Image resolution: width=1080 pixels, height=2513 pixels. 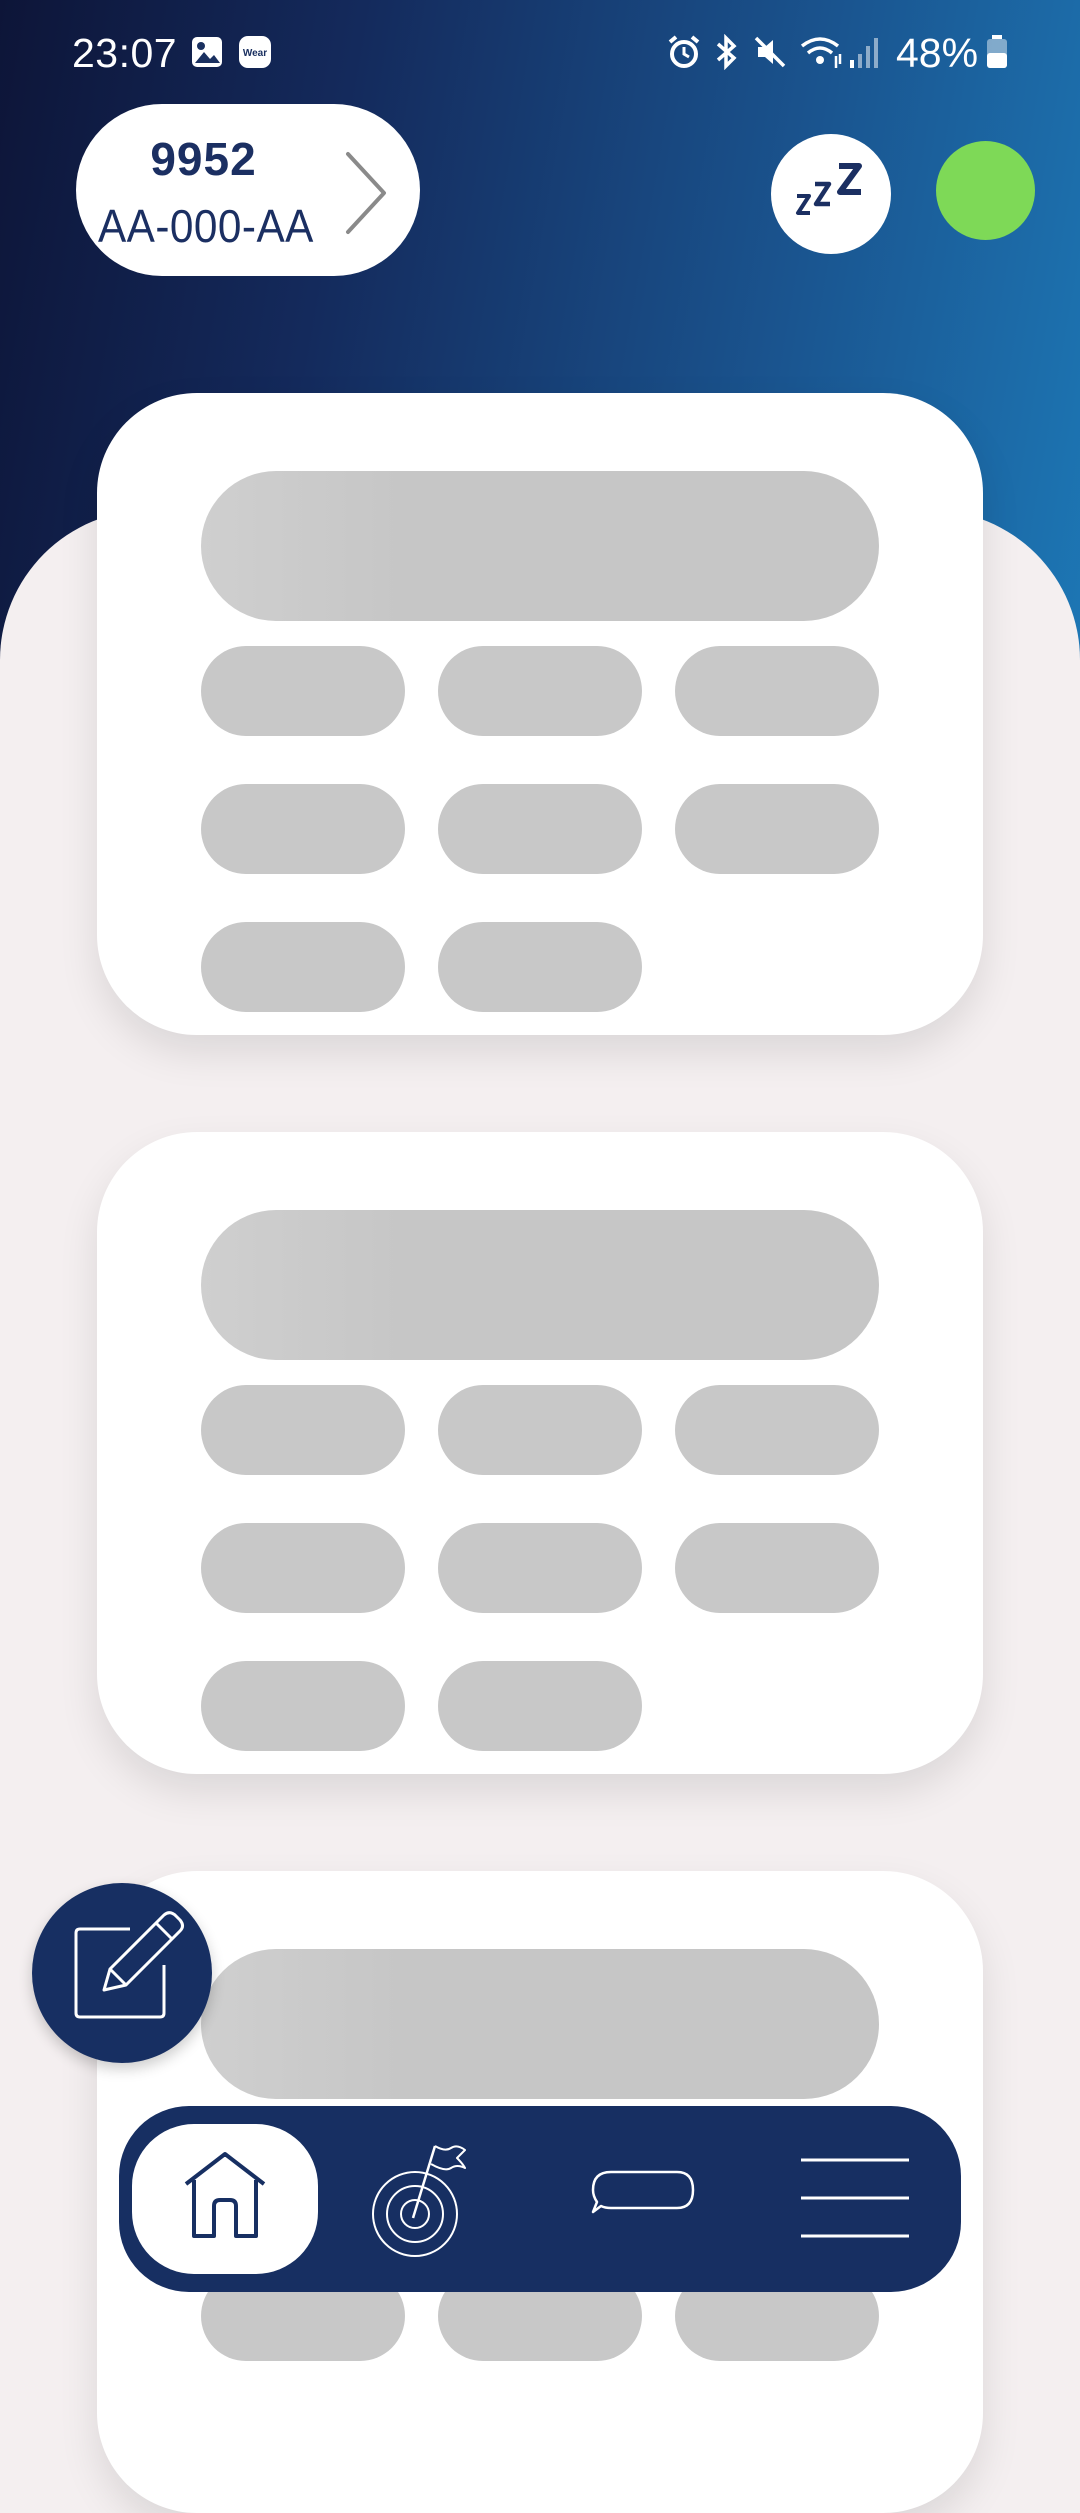 I want to click on nav-menu, so click(x=855, y=2200).